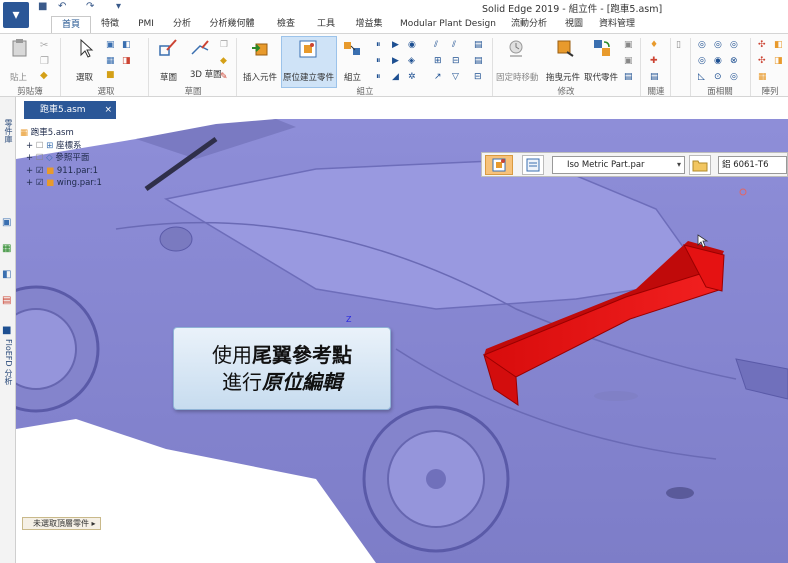 This screenshot has width=788, height=563. I want to click on tree-item-wing-part: + ☑ ■ wing.par:1, so click(64, 183).